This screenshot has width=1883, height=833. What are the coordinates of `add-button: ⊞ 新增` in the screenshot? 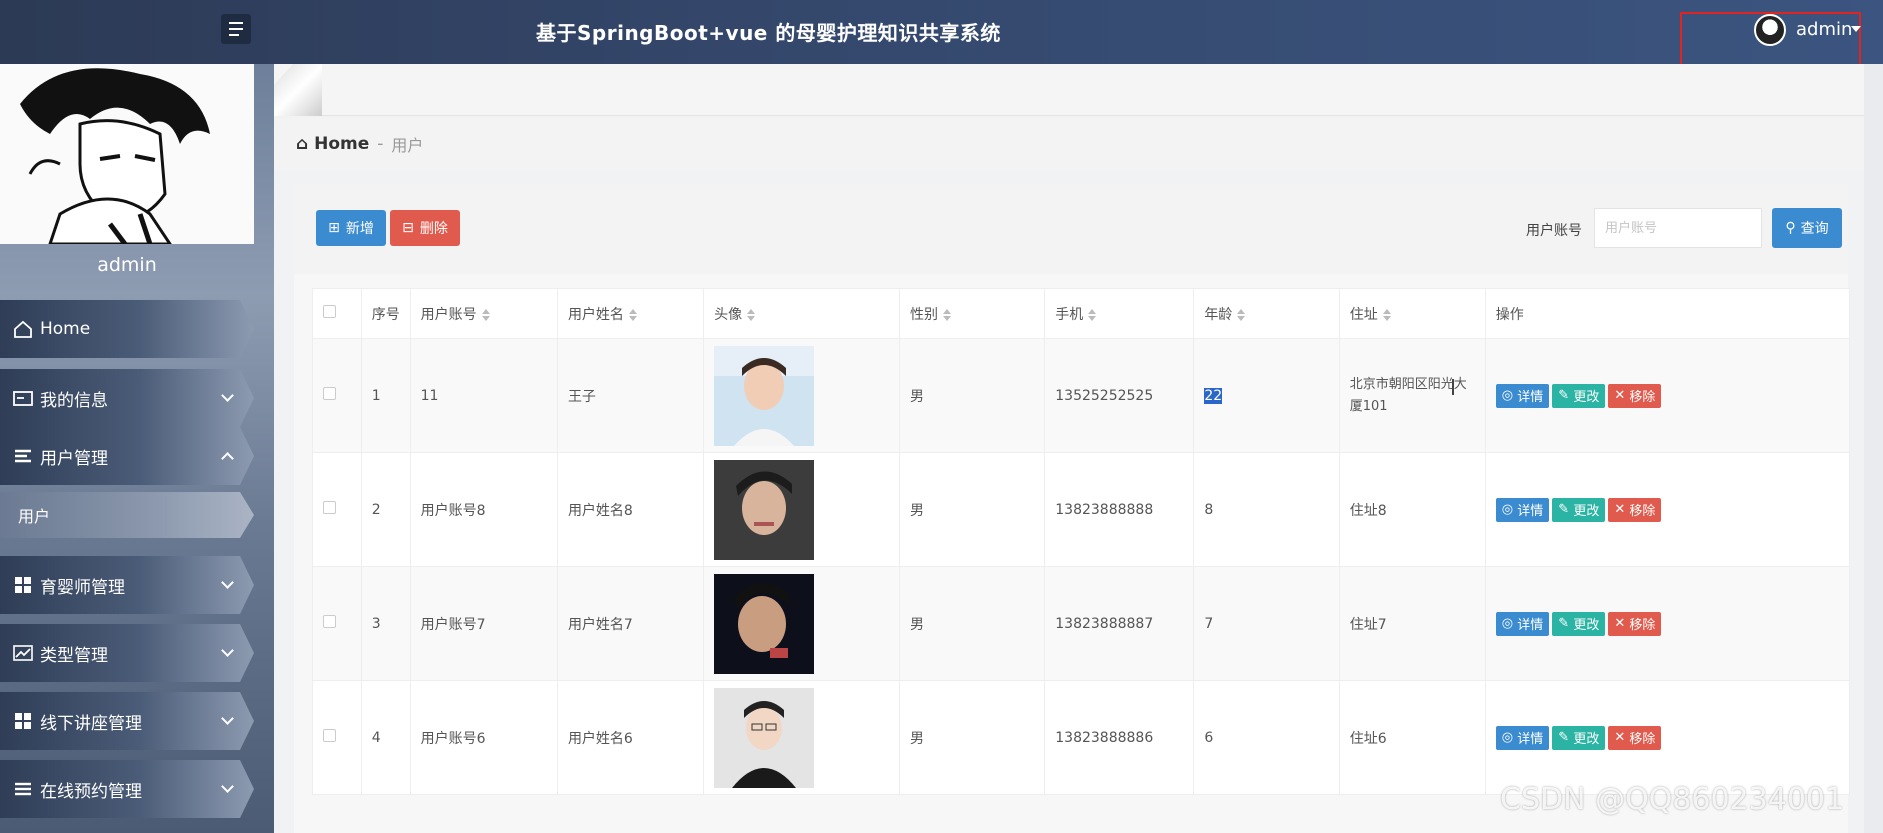 It's located at (351, 228).